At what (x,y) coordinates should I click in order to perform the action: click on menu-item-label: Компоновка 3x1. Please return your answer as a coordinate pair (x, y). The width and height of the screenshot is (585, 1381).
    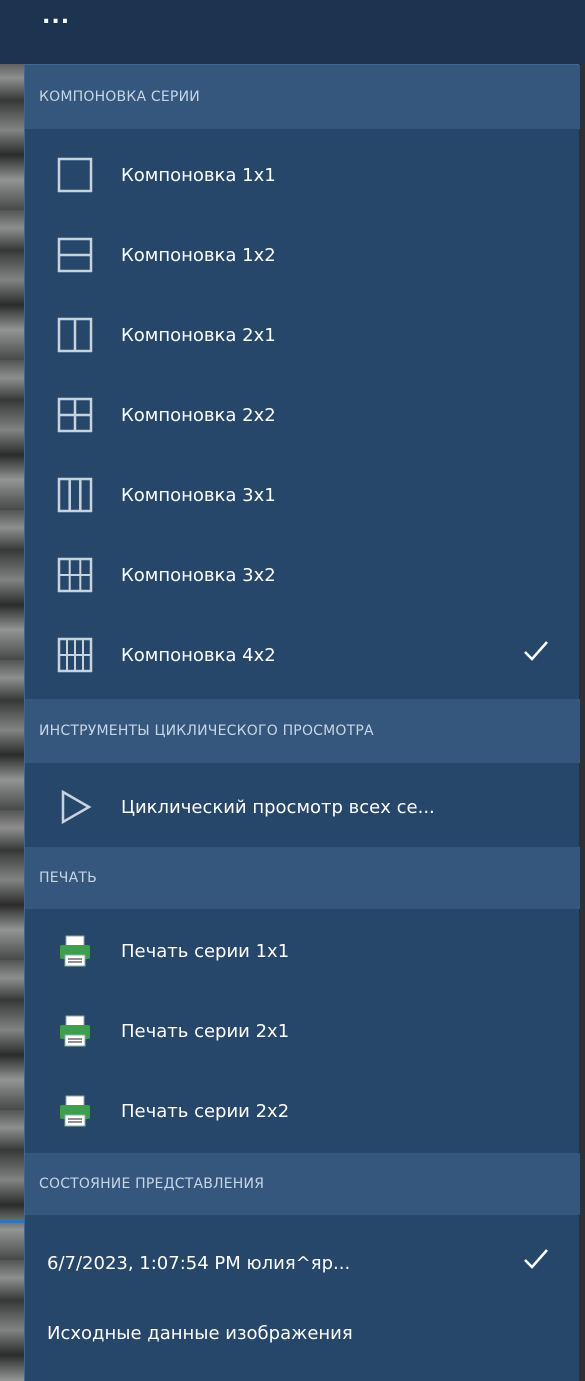
    Looking at the image, I should click on (198, 495).